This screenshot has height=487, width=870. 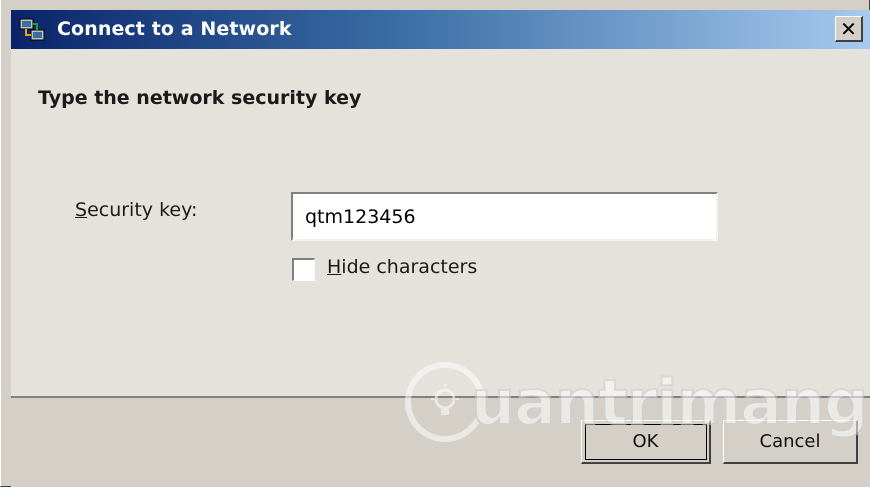 I want to click on ok-button-label: OK, so click(x=645, y=441).